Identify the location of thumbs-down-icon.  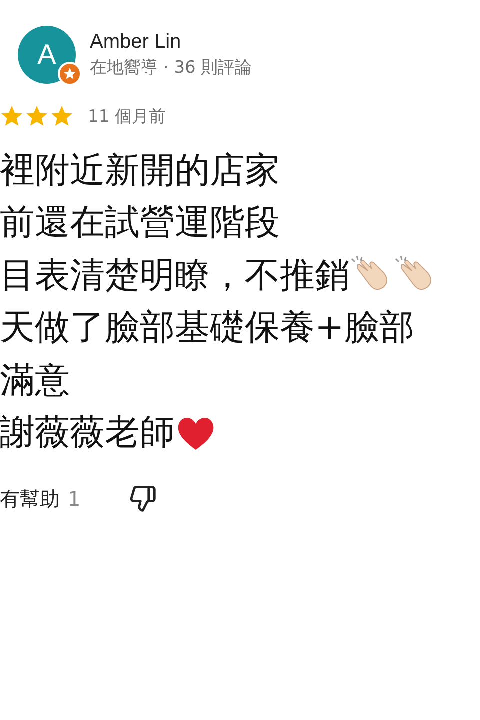
(142, 499).